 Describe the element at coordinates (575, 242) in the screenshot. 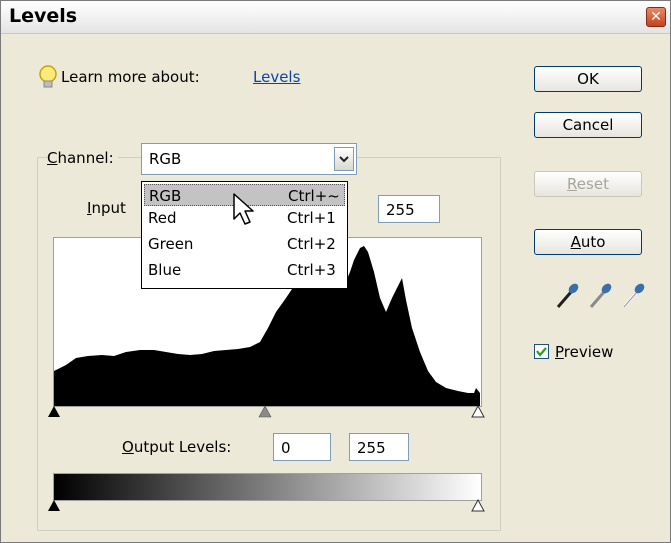

I see `auto-accel: A` at that location.